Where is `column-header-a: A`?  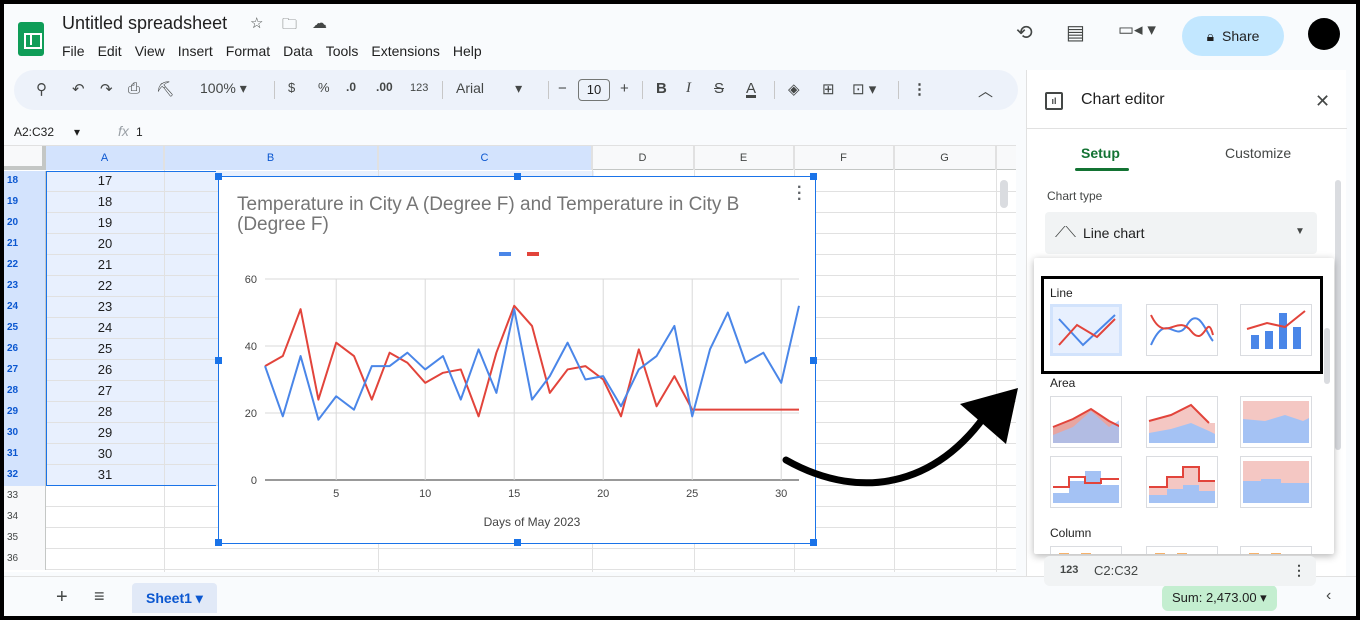
column-header-a: A is located at coordinates (105, 158).